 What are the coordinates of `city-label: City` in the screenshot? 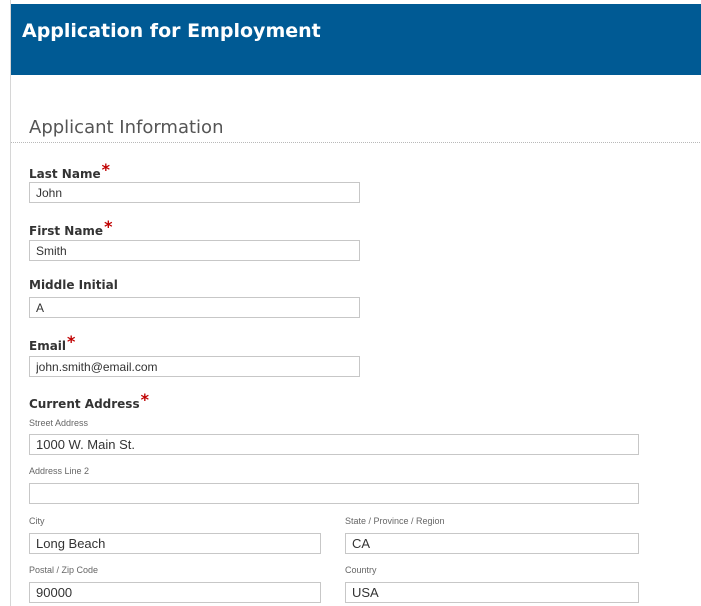 It's located at (37, 521).